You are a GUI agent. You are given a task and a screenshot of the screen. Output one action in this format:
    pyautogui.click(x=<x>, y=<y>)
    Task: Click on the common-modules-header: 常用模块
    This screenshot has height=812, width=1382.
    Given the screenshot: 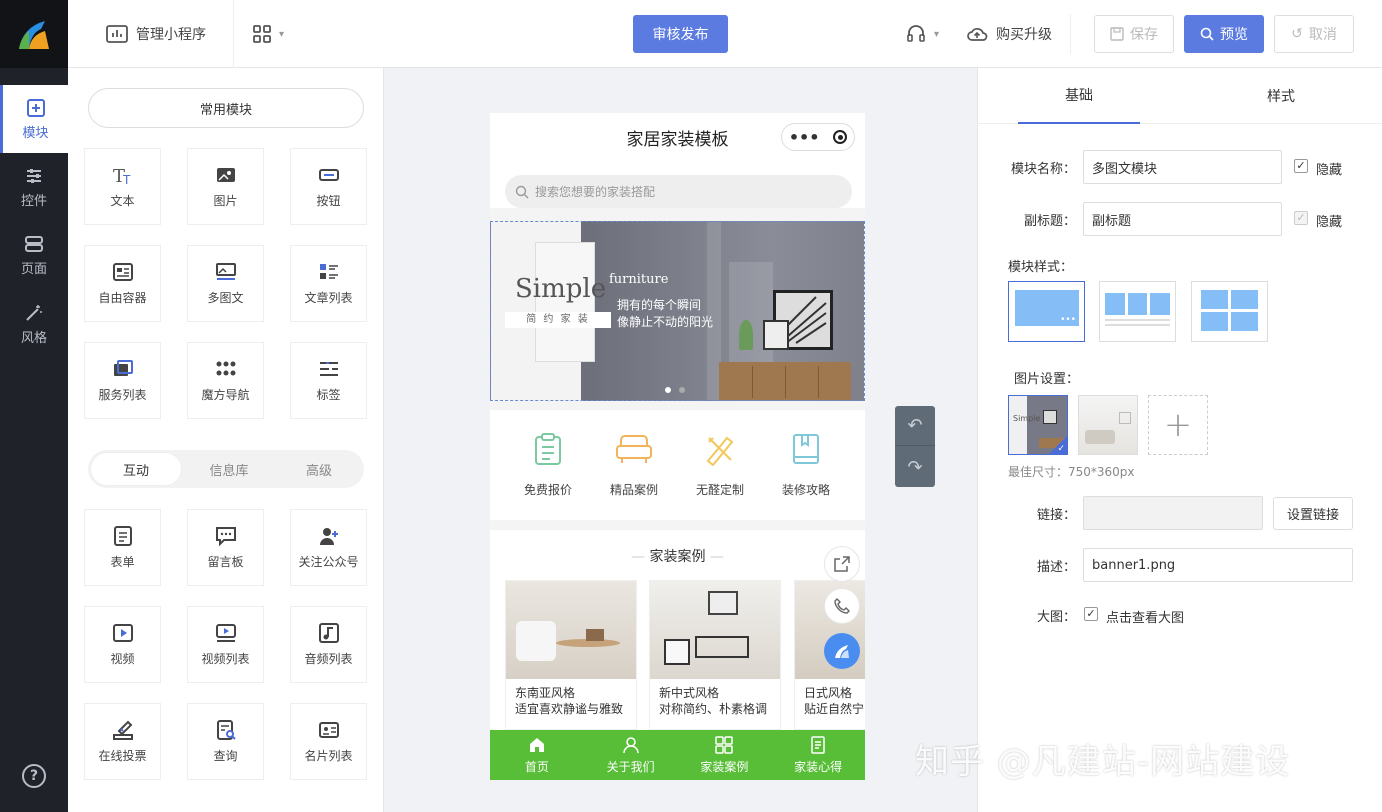 What is the action you would take?
    pyautogui.click(x=226, y=108)
    